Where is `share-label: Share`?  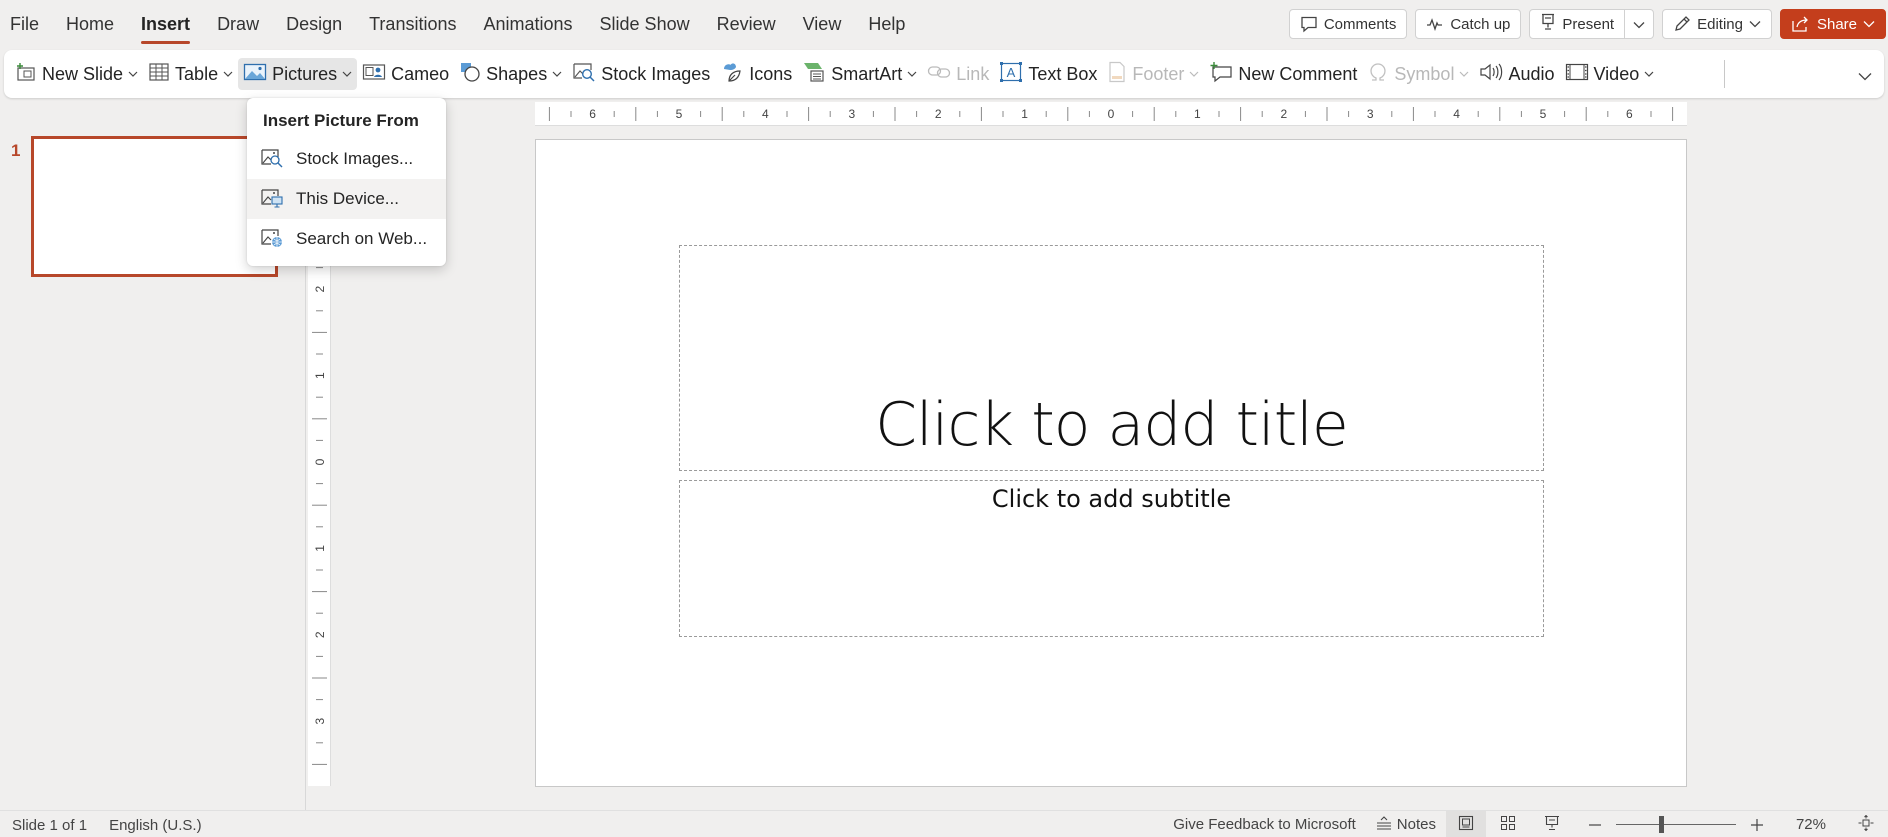
share-label: Share is located at coordinates (1836, 24).